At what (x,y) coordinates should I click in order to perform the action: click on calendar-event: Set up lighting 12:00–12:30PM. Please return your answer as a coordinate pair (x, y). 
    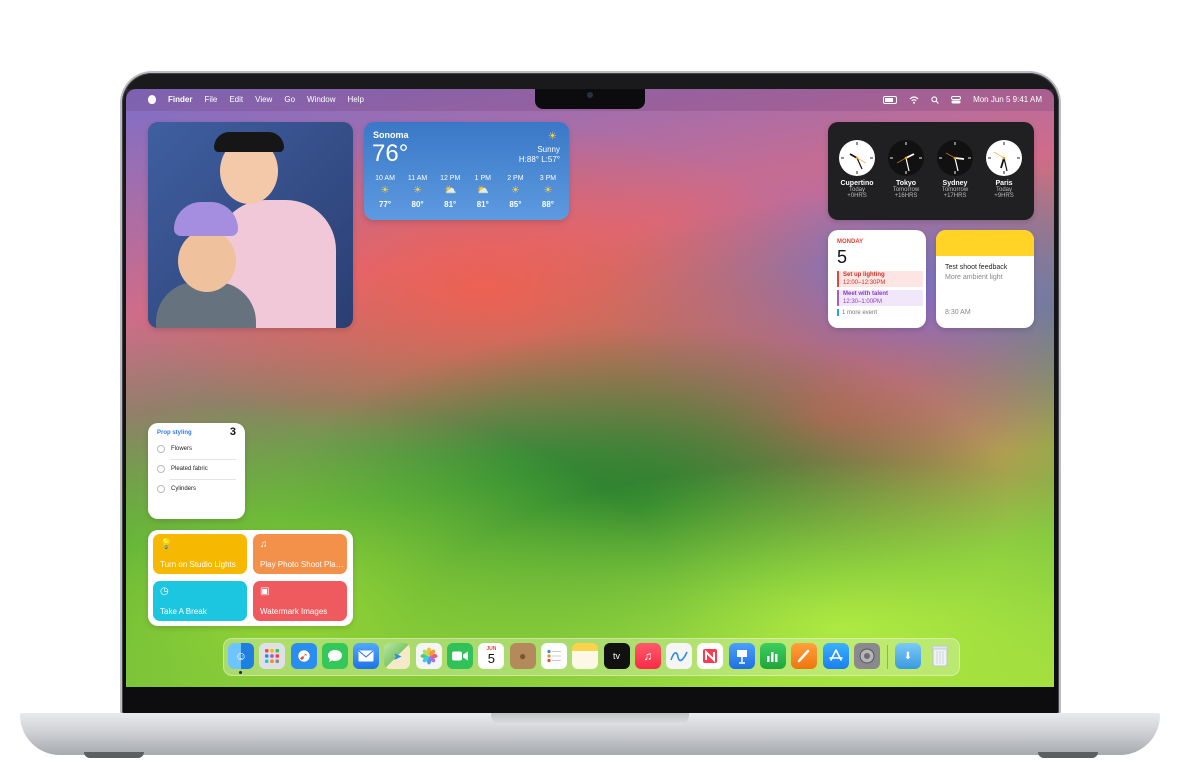
    Looking at the image, I should click on (880, 279).